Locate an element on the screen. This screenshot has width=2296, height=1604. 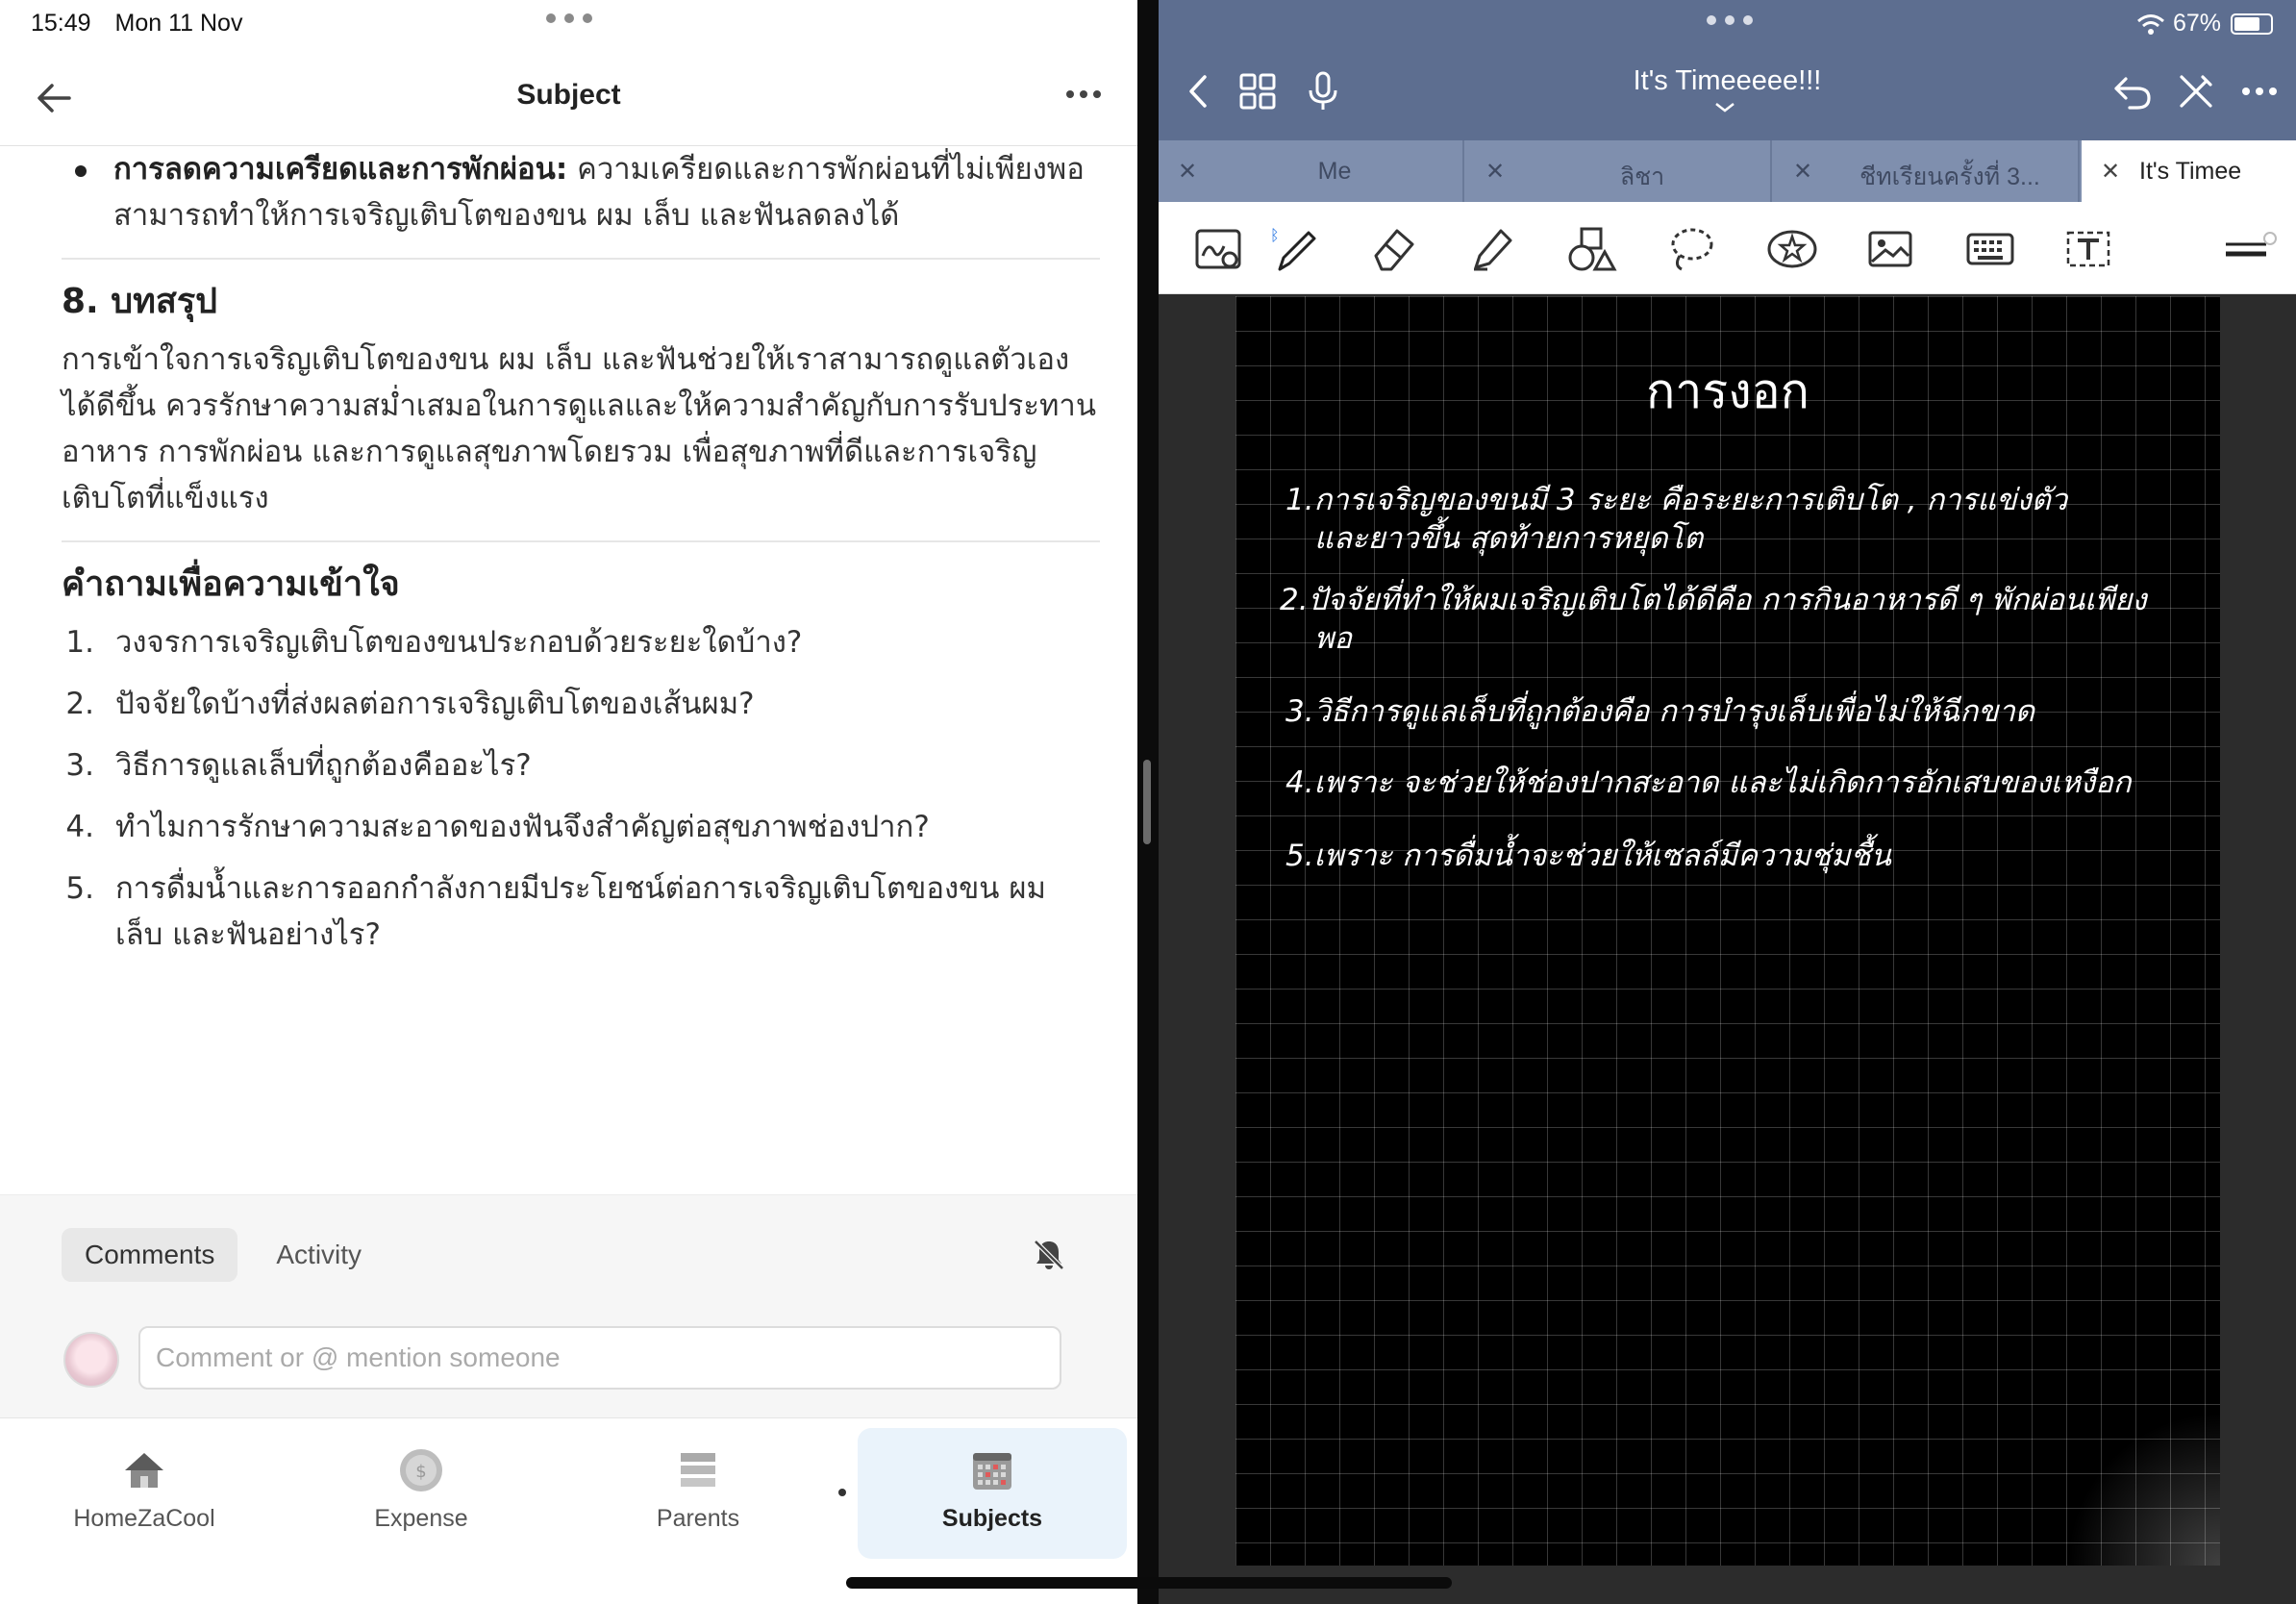
doc-tab-active: ✕ It's Timee is located at coordinates (2189, 171).